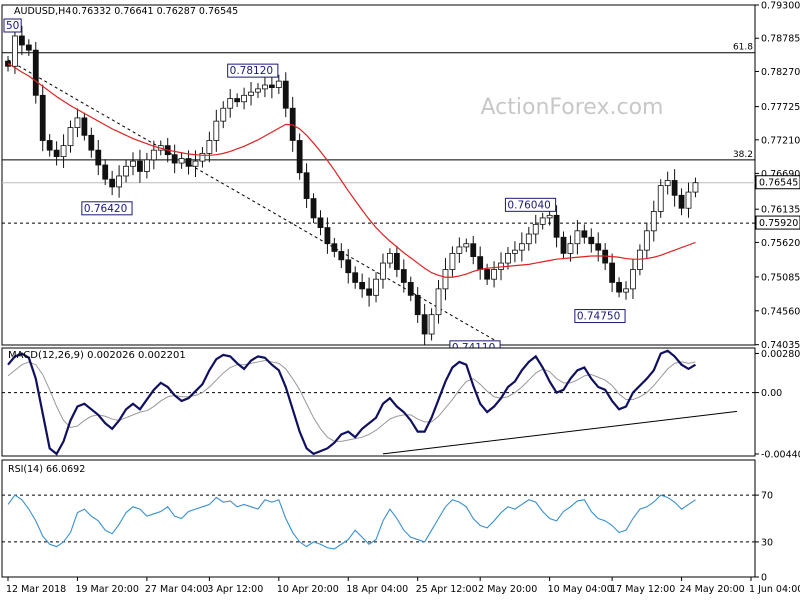 The image size is (800, 600). I want to click on rsi-title: RSI(14) 66.0692, so click(46, 469).